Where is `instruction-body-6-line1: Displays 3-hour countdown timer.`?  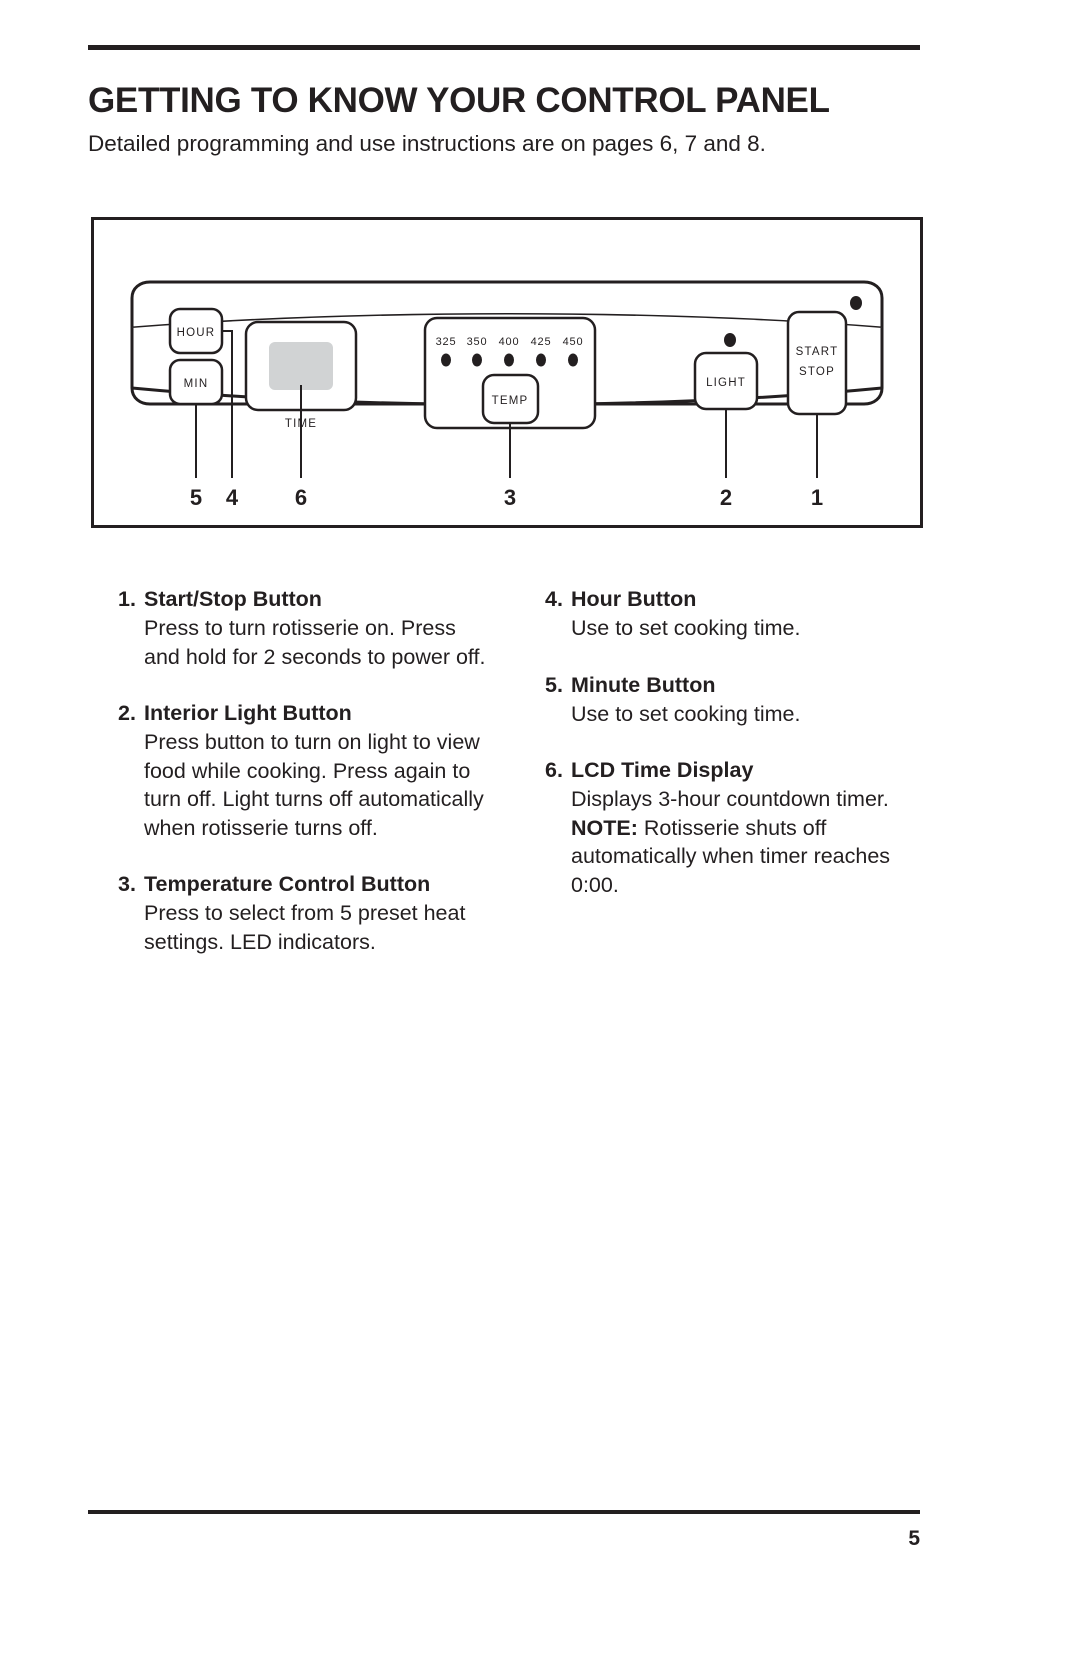
instruction-body-6-line1: Displays 3-hour countdown timer. is located at coordinates (730, 799).